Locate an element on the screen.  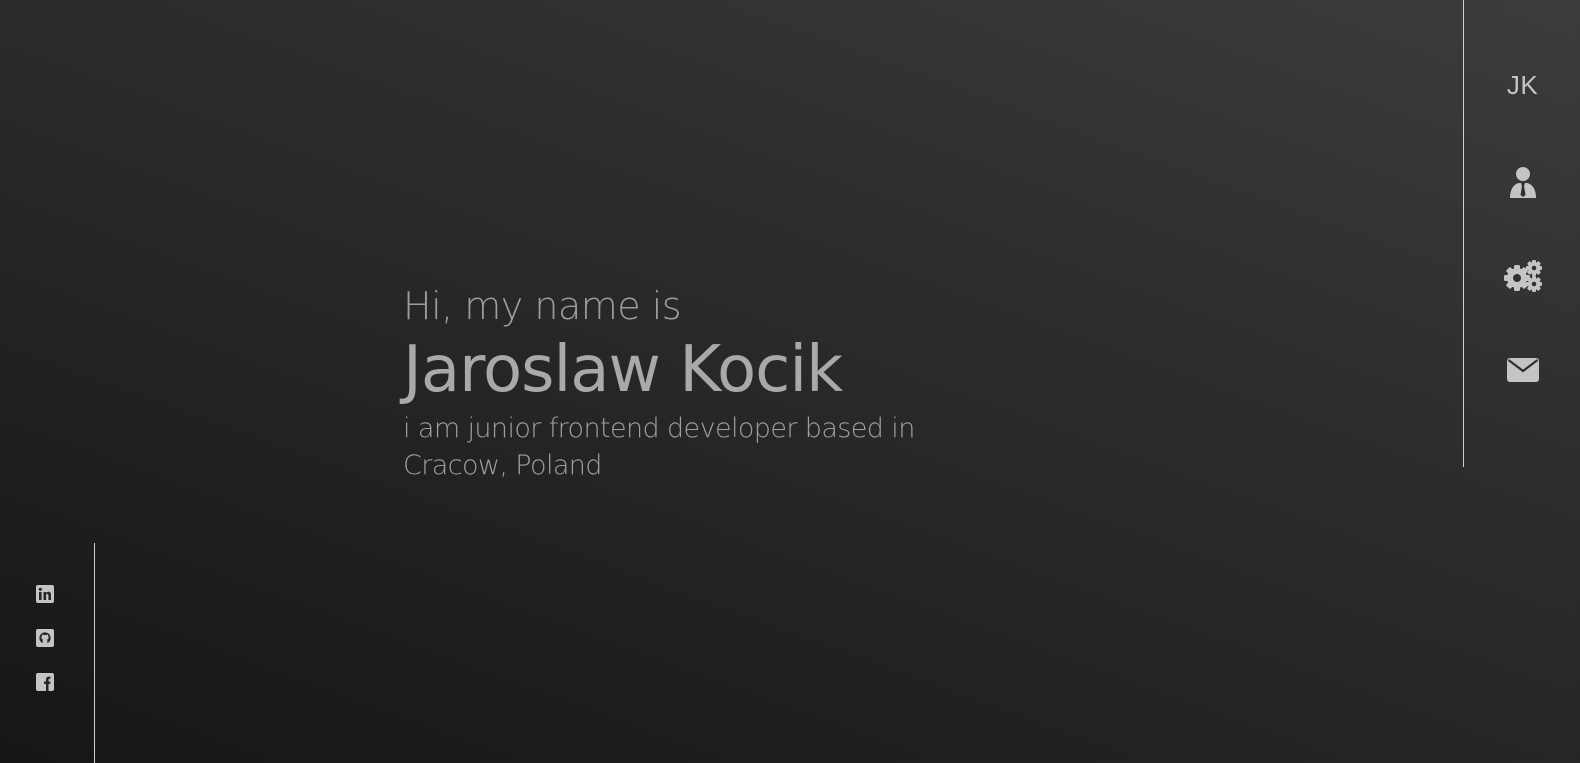
github-icon is located at coordinates (45, 638).